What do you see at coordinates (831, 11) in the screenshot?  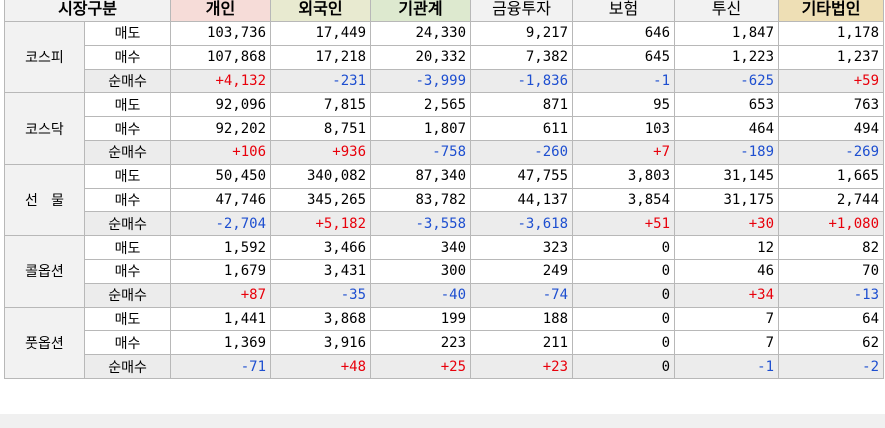 I see `header-other-corporation: 기타법인` at bounding box center [831, 11].